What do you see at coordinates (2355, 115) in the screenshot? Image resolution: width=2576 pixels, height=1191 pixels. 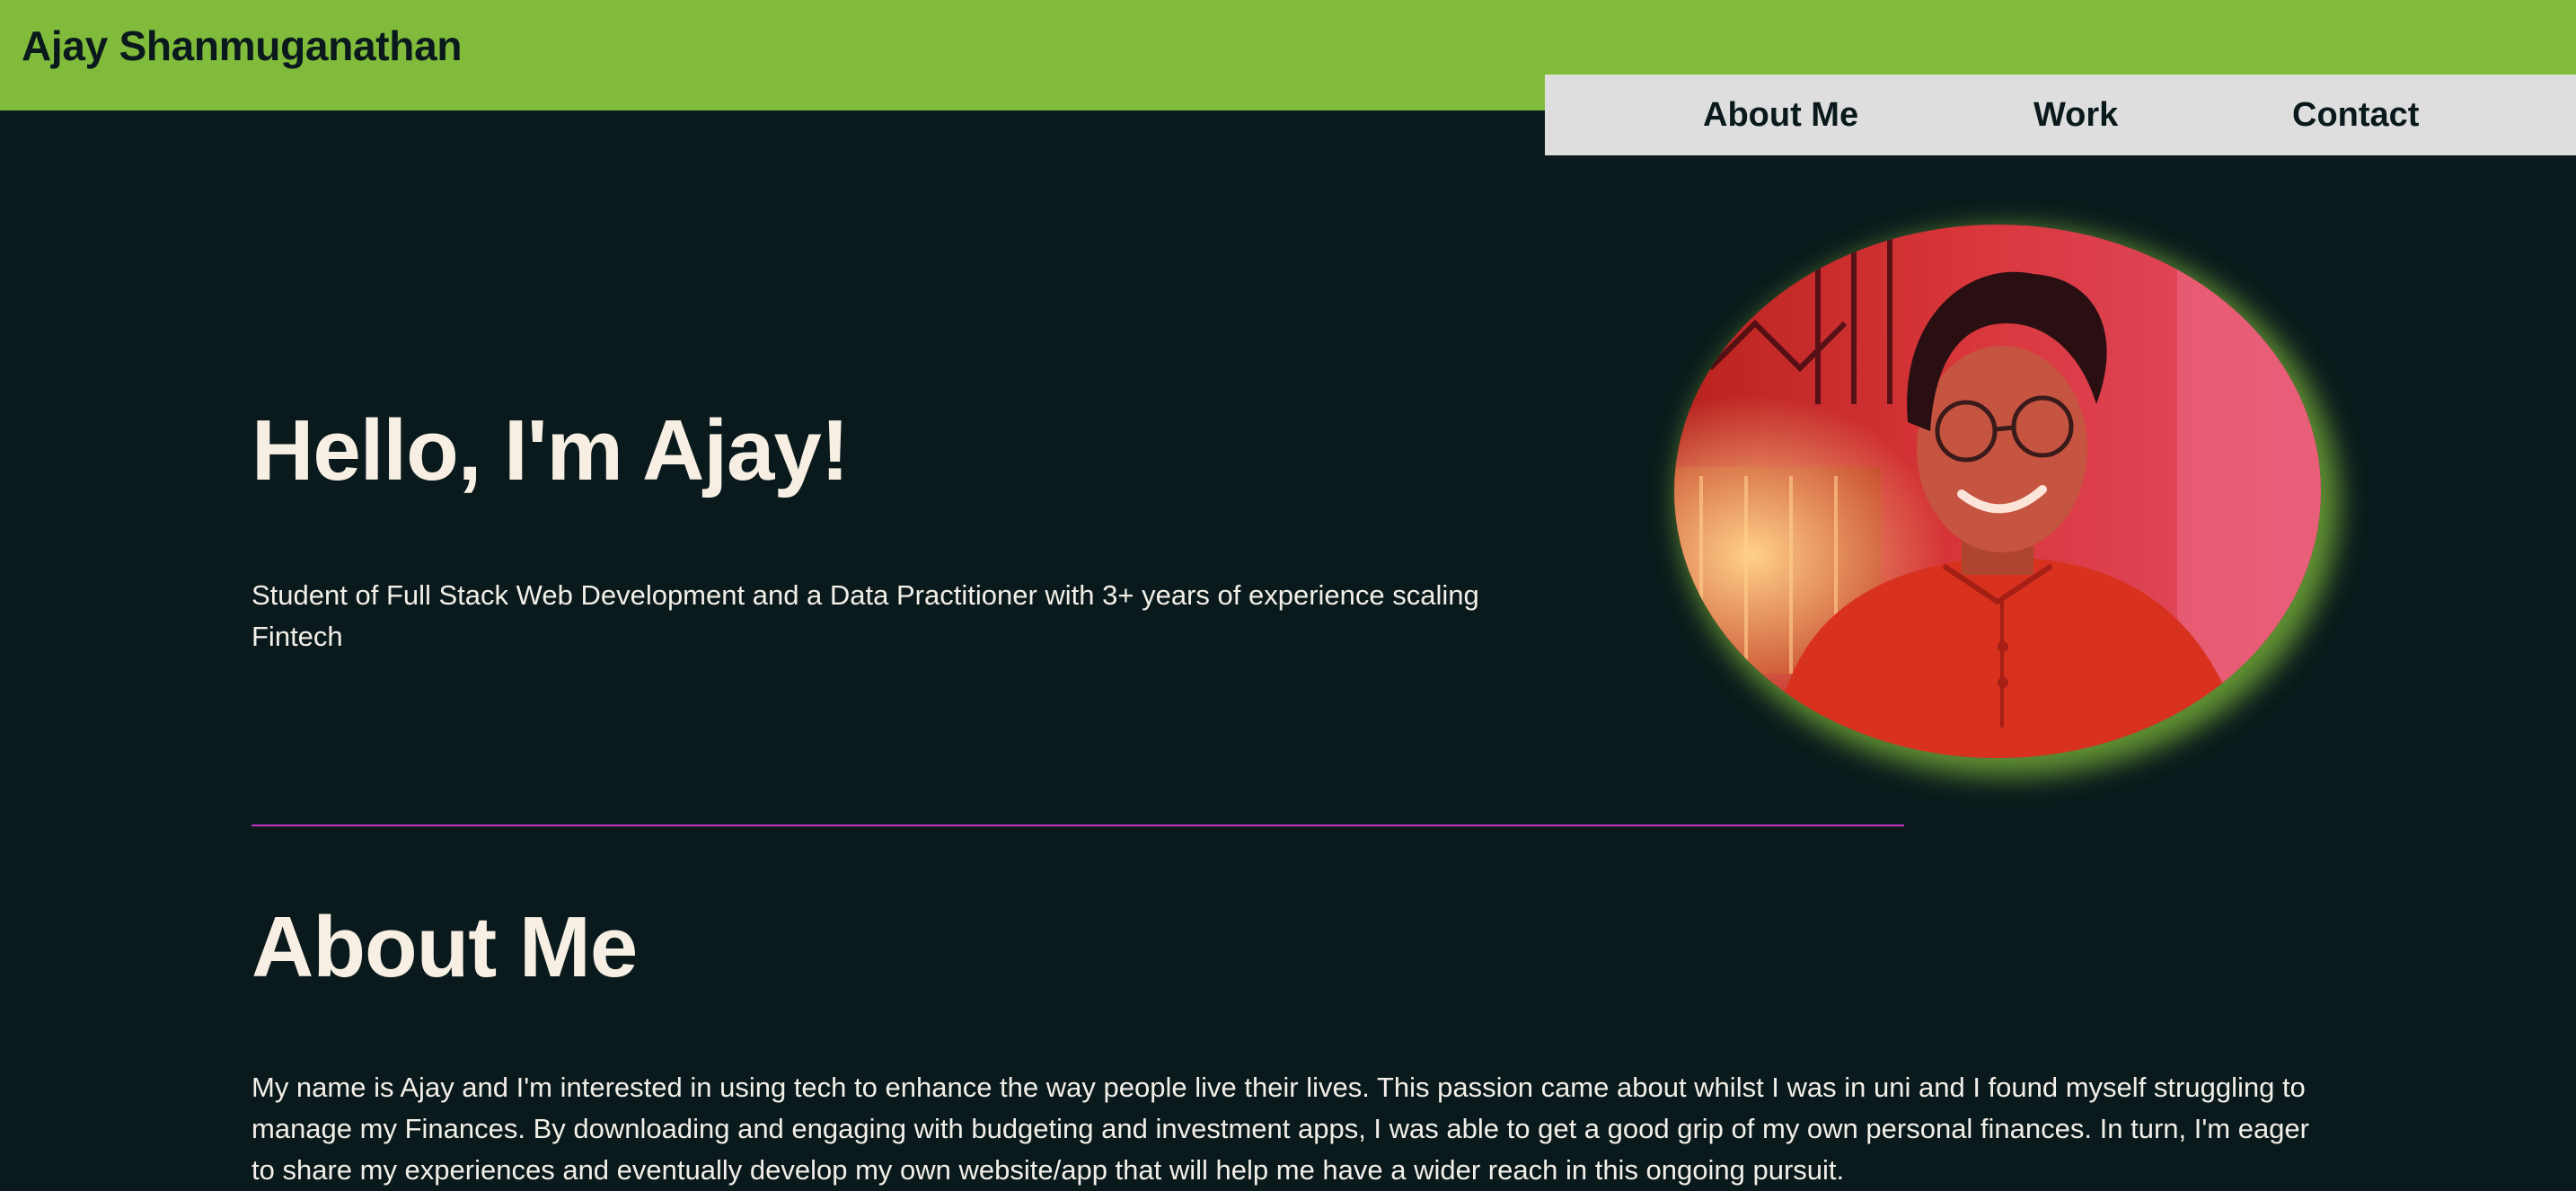 I see `nav-link-contact: Contact` at bounding box center [2355, 115].